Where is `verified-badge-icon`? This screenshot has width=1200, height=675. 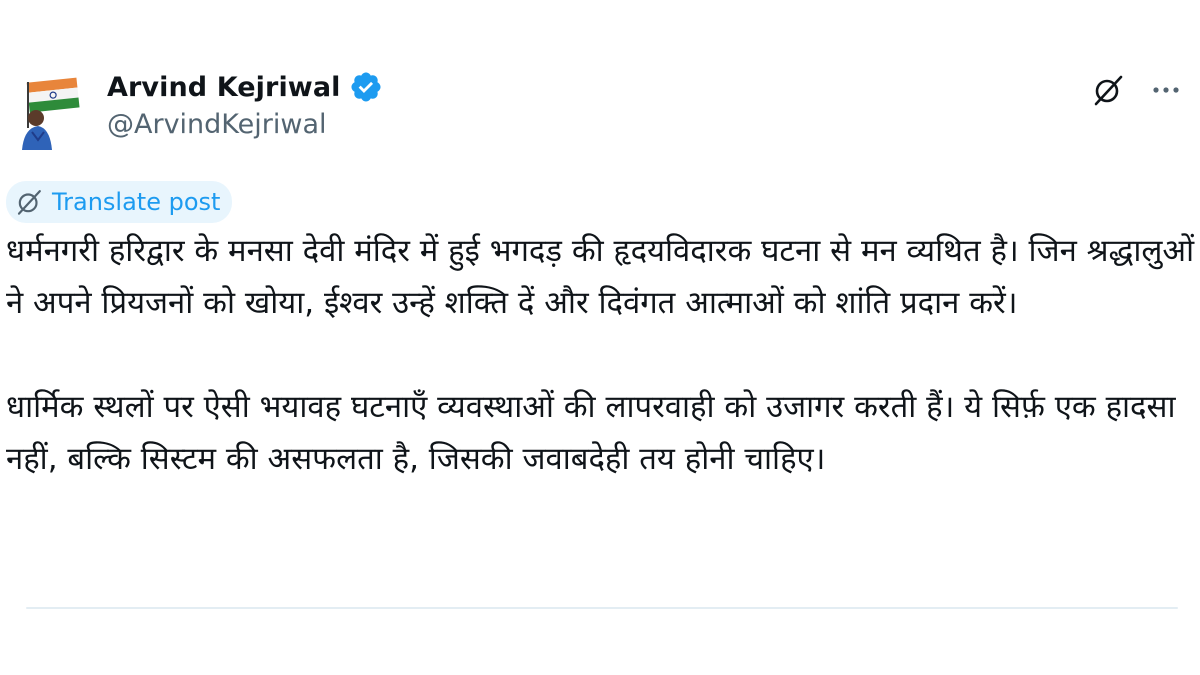
verified-badge-icon is located at coordinates (366, 87).